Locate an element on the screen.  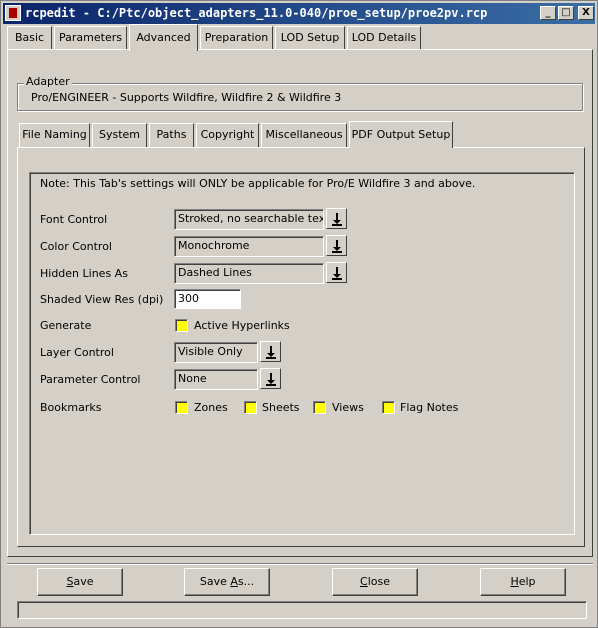
zones-checkbox is located at coordinates (181, 407).